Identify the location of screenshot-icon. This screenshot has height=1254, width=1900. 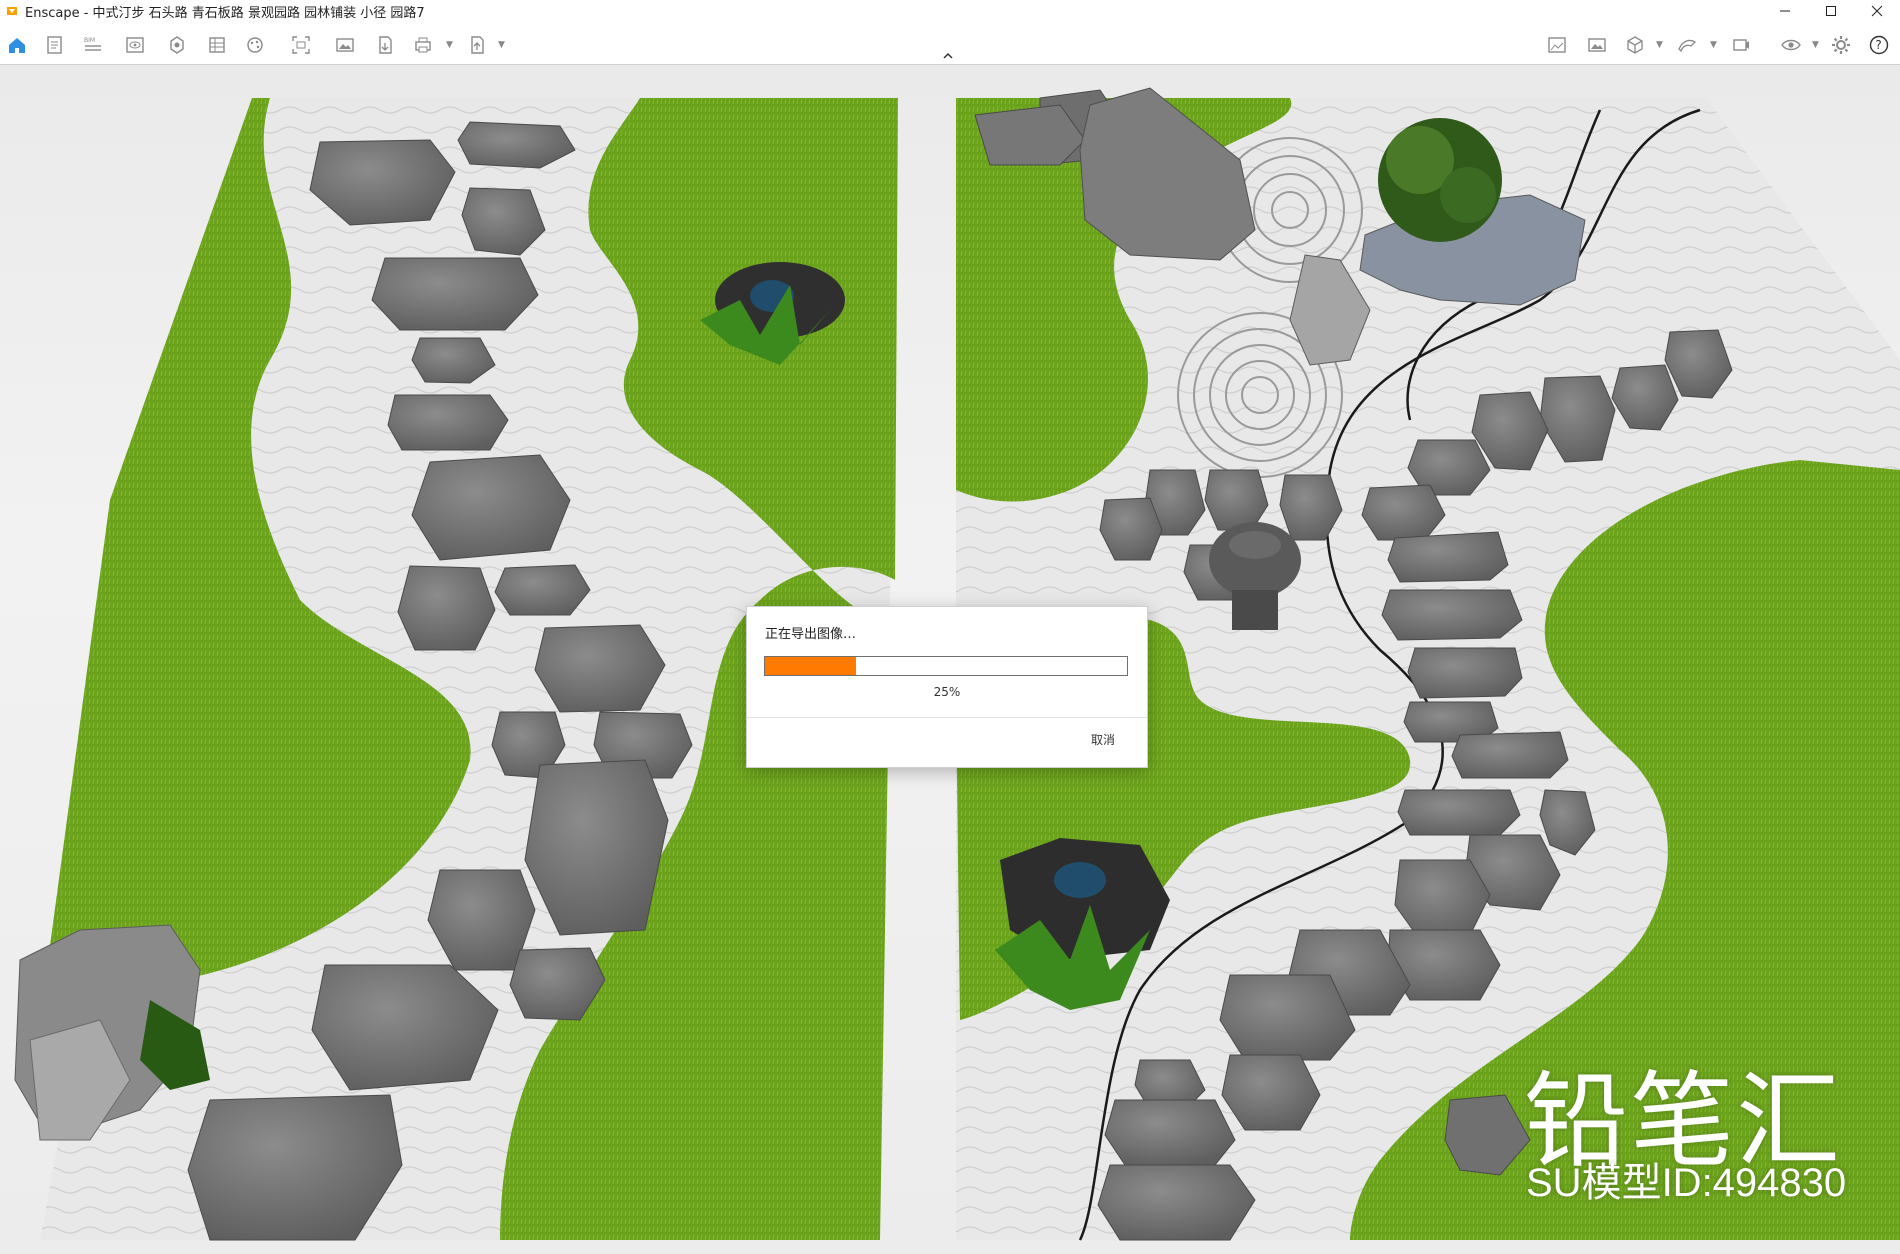
(301, 45).